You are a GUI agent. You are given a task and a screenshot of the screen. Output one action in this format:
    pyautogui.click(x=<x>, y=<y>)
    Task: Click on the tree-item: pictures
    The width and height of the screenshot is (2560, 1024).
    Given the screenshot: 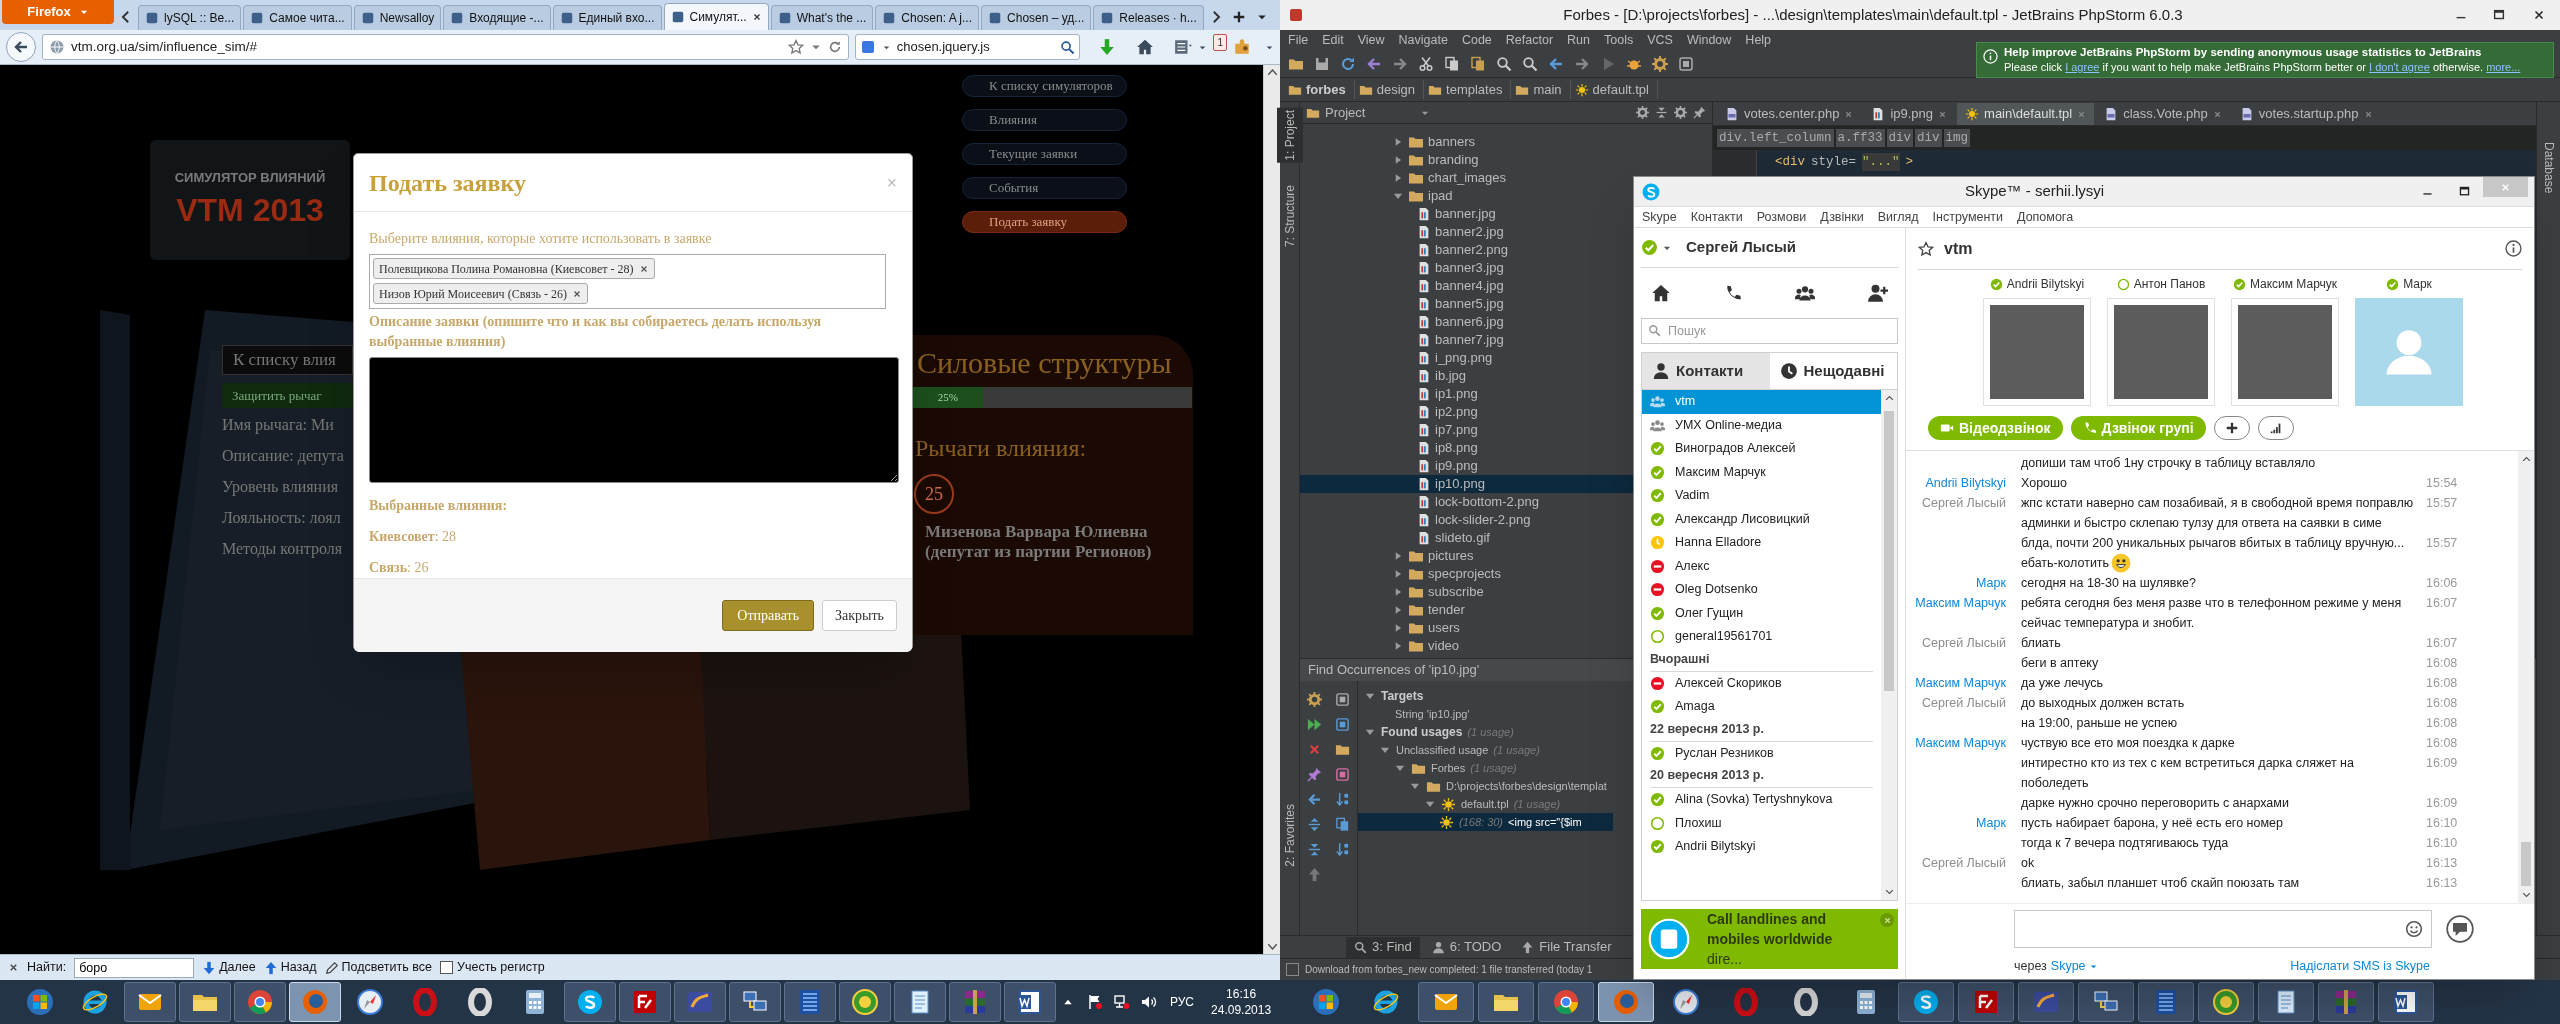 What is the action you would take?
    pyautogui.click(x=1466, y=556)
    